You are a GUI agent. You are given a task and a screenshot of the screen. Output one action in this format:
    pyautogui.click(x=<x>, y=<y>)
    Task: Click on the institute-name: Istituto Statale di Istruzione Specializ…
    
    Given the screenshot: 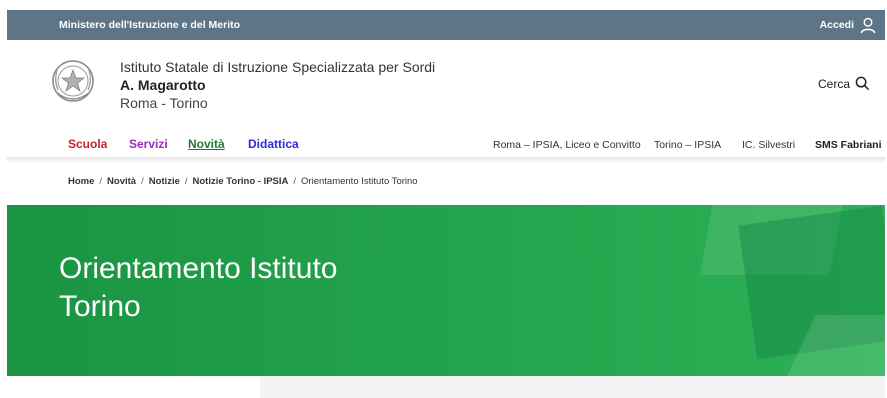 What is the action you would take?
    pyautogui.click(x=277, y=85)
    